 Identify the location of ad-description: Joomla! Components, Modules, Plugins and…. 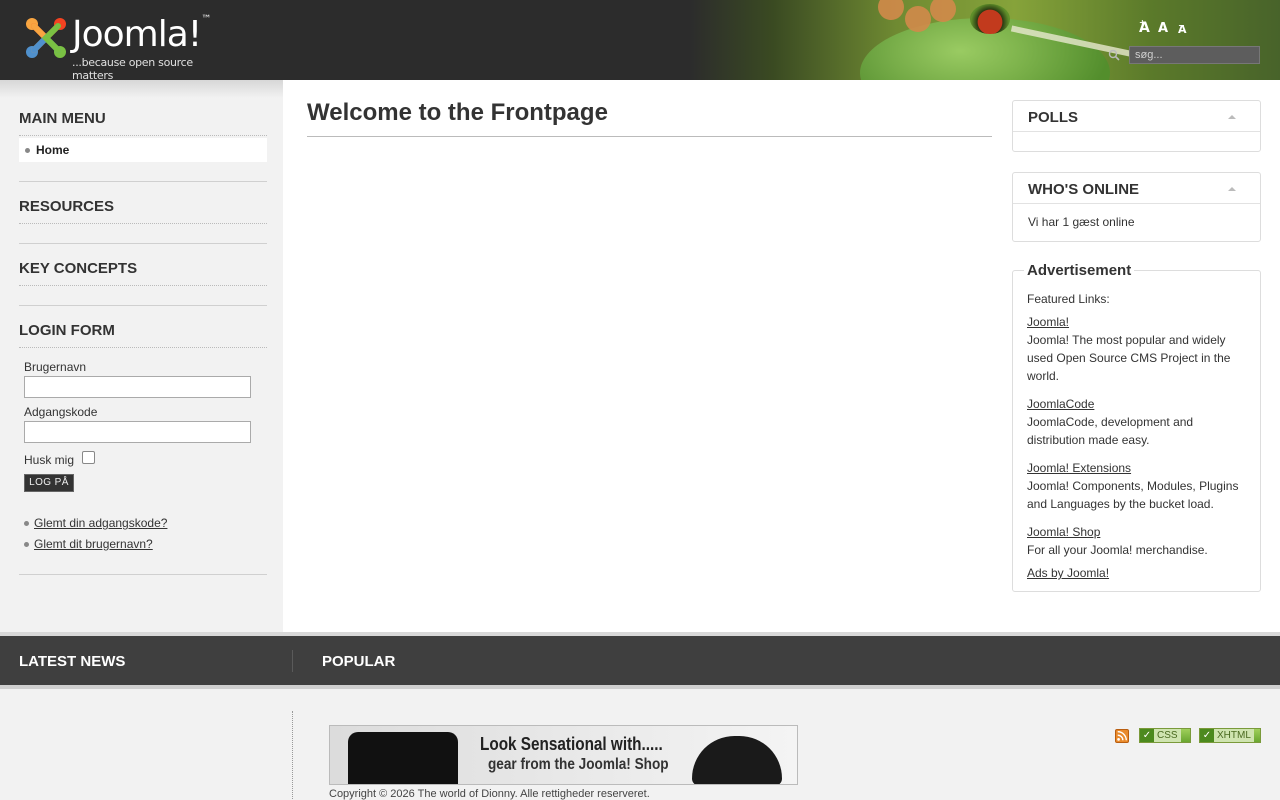
(1133, 495).